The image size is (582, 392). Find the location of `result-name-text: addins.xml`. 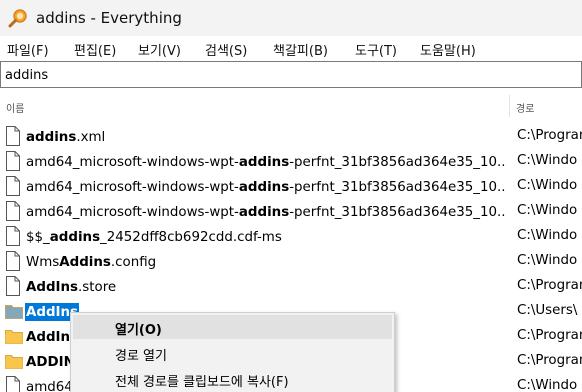

result-name-text: addins.xml is located at coordinates (65, 137).